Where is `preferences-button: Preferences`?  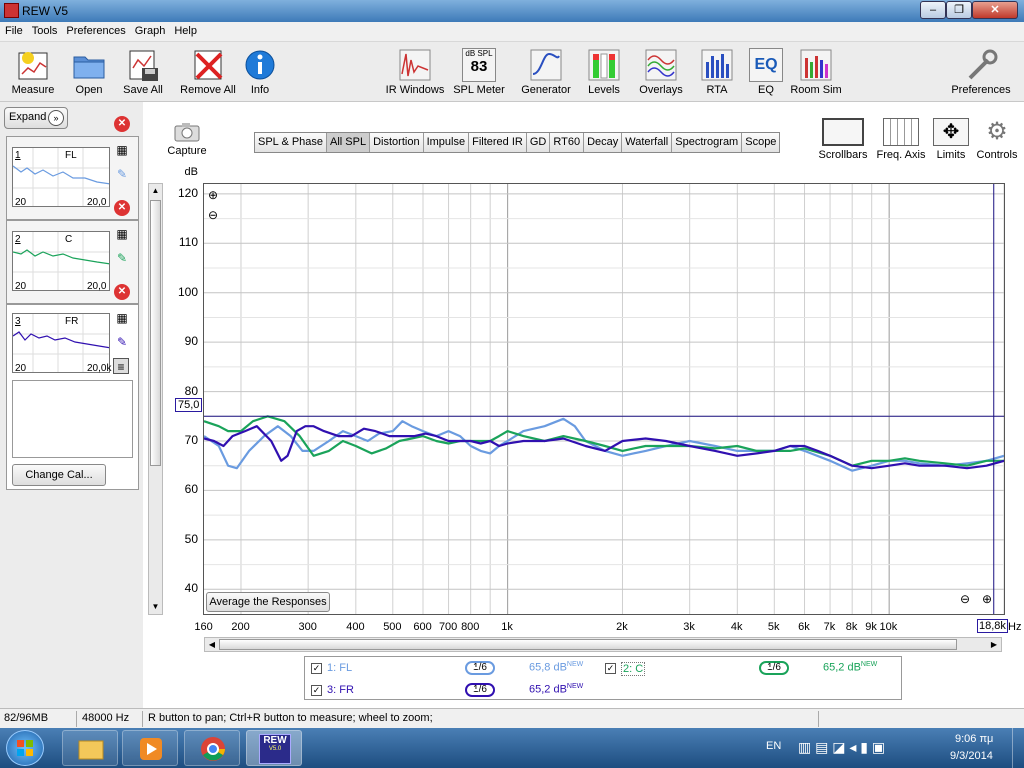
preferences-button: Preferences is located at coordinates (981, 72).